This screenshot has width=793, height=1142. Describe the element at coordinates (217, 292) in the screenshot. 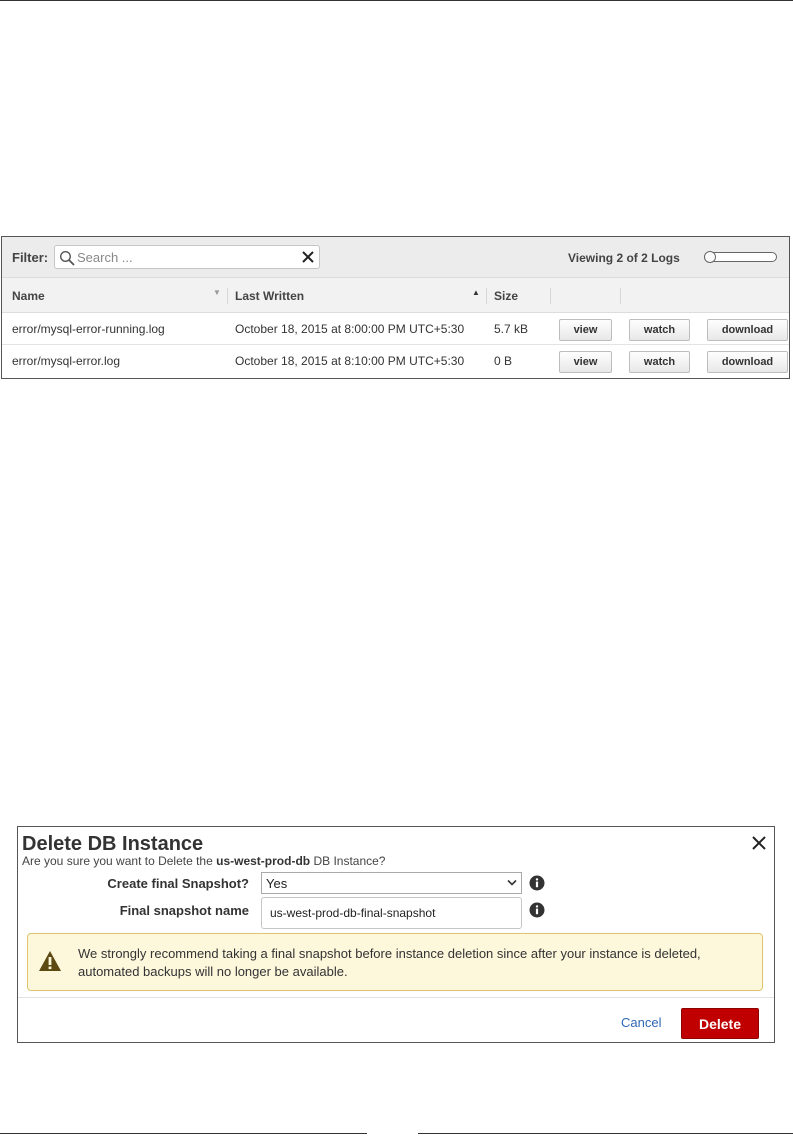

I see `sort-desc-icon: ▼` at that location.